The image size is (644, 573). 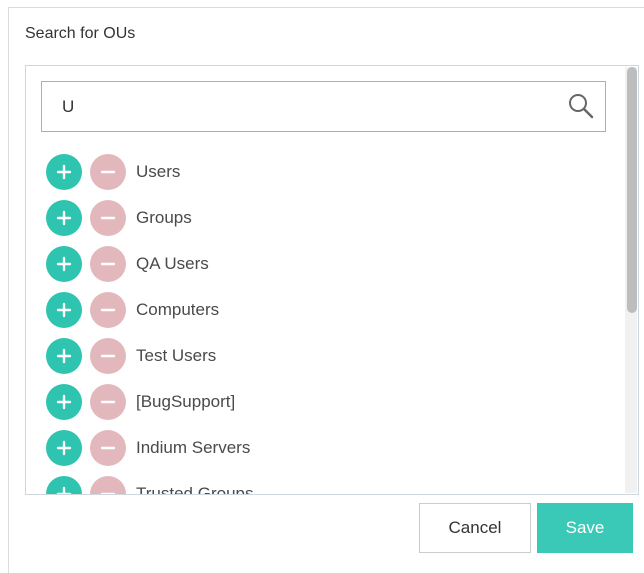 What do you see at coordinates (193, 447) in the screenshot?
I see `ou-label: Indium Servers` at bounding box center [193, 447].